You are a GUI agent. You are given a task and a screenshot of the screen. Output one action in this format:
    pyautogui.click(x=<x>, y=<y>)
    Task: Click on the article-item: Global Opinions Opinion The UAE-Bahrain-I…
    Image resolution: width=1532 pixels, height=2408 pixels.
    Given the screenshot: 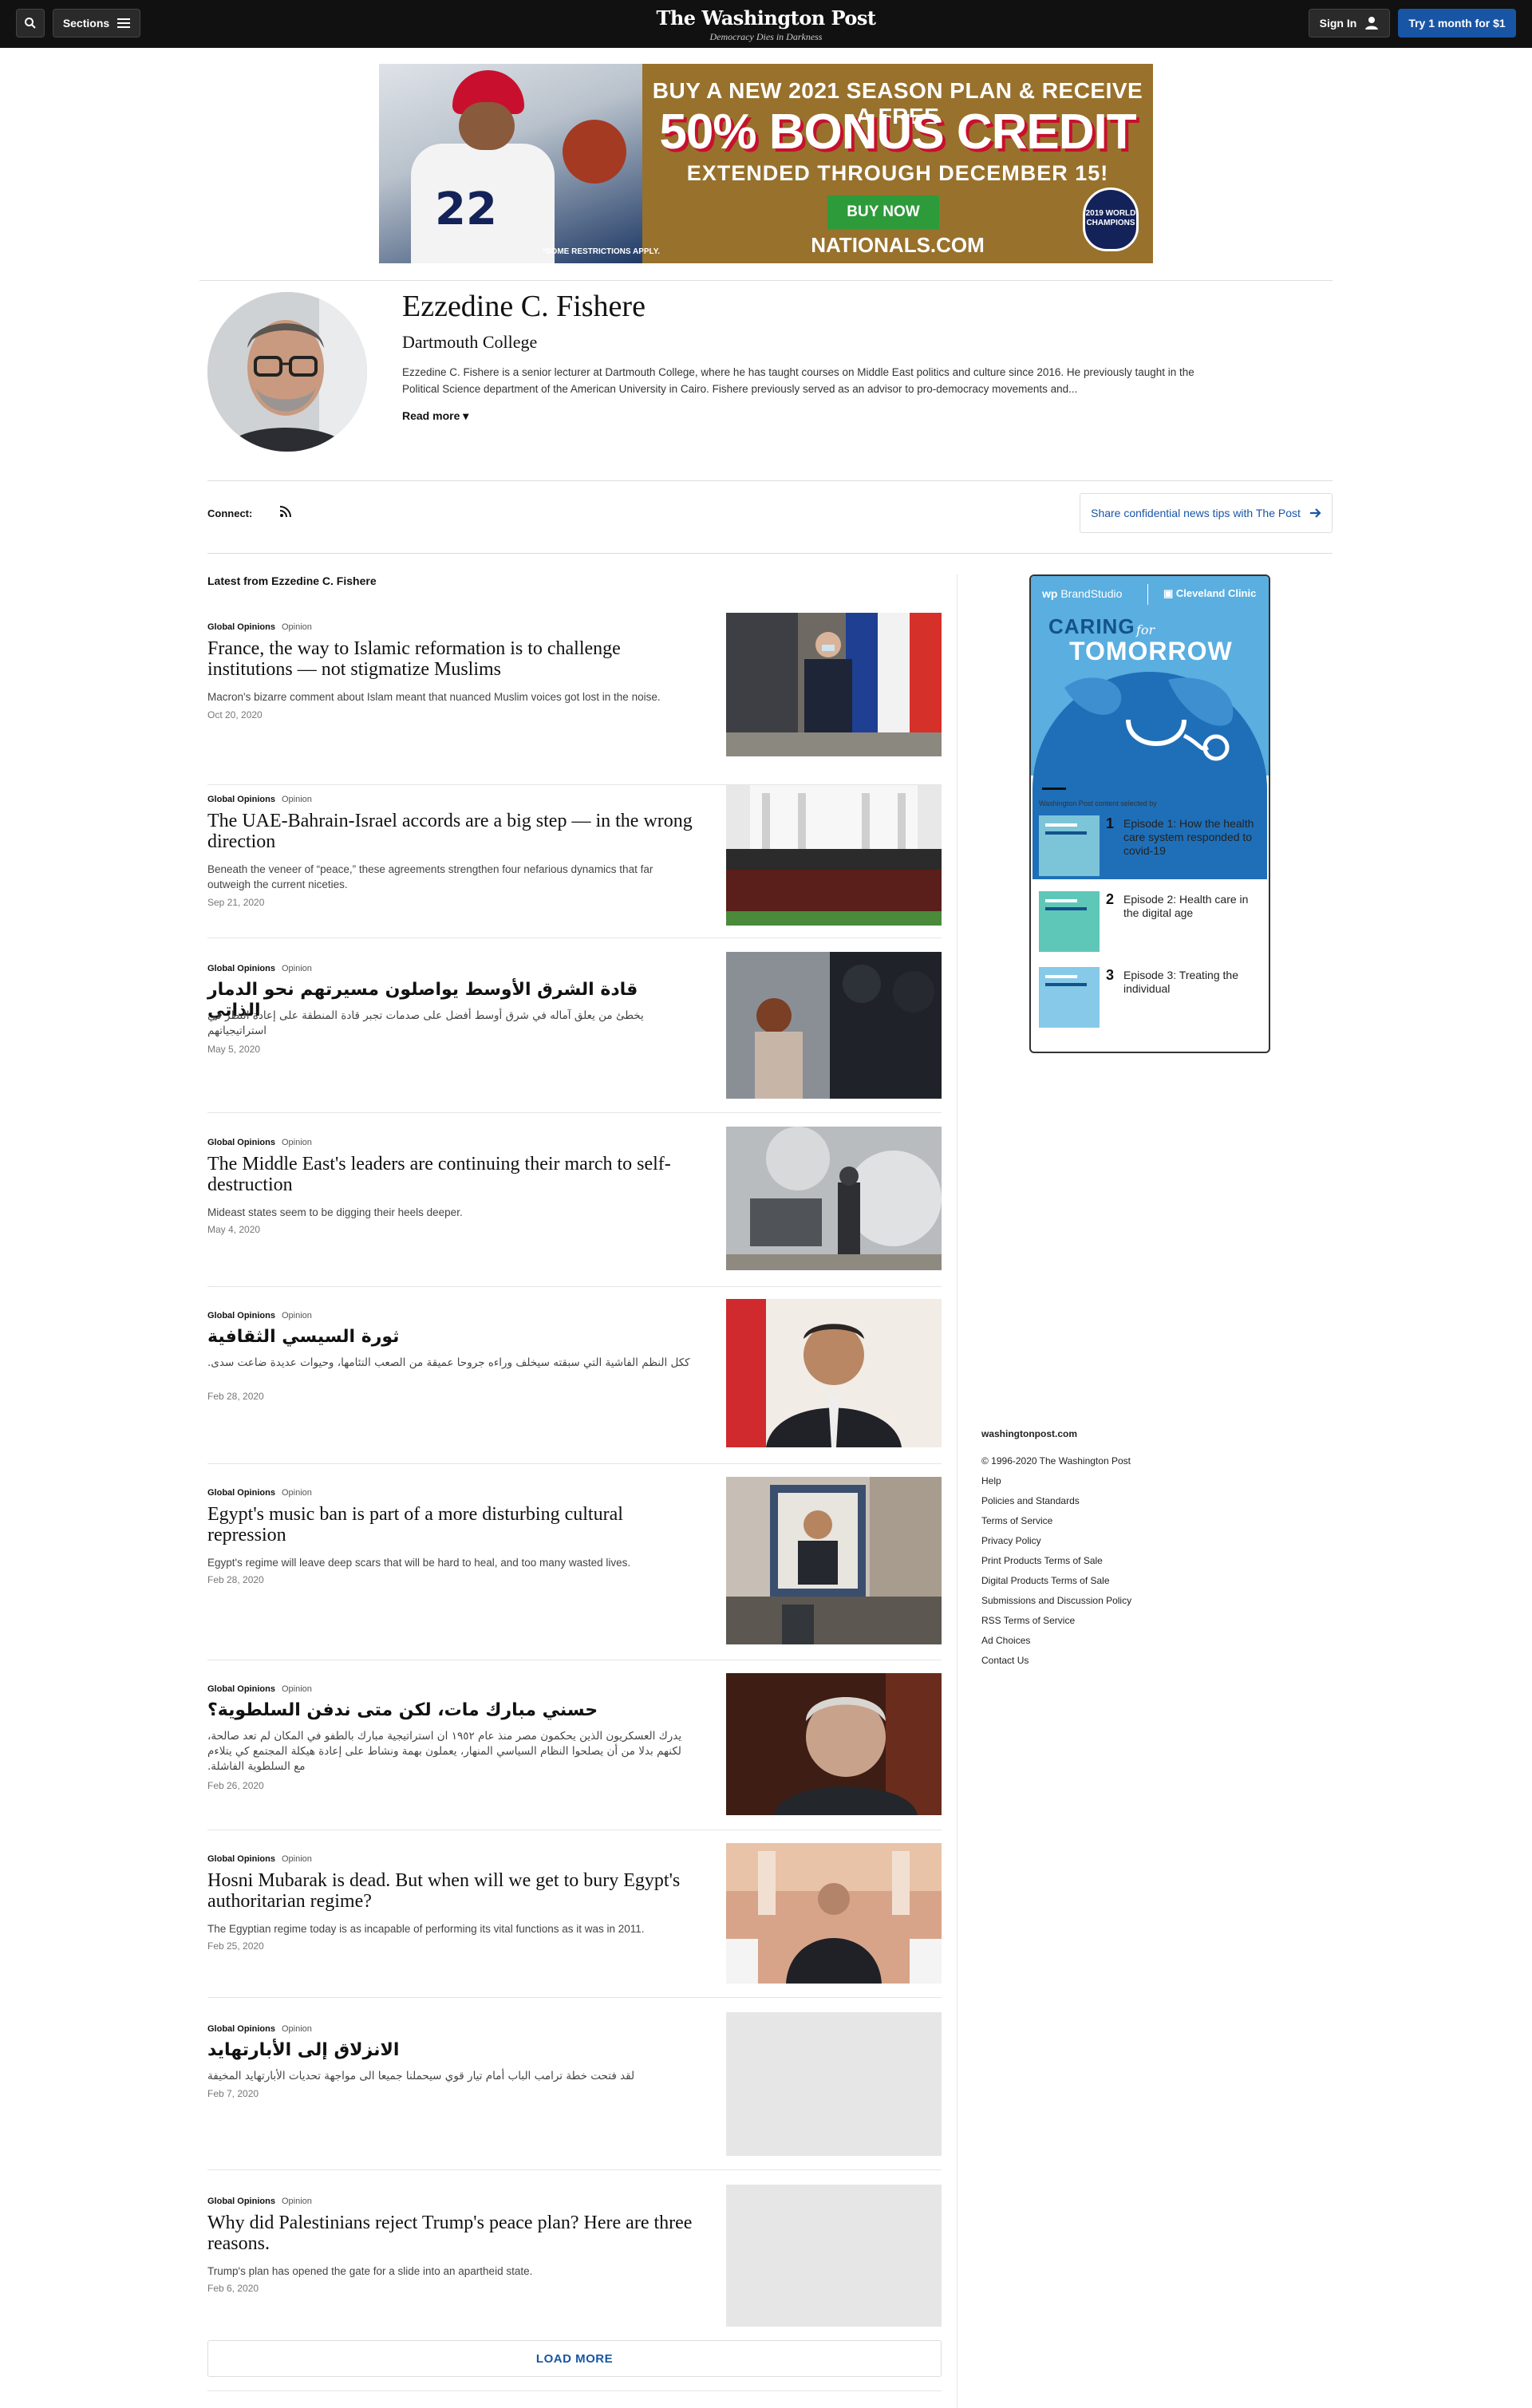 What is the action you would take?
    pyautogui.click(x=574, y=865)
    